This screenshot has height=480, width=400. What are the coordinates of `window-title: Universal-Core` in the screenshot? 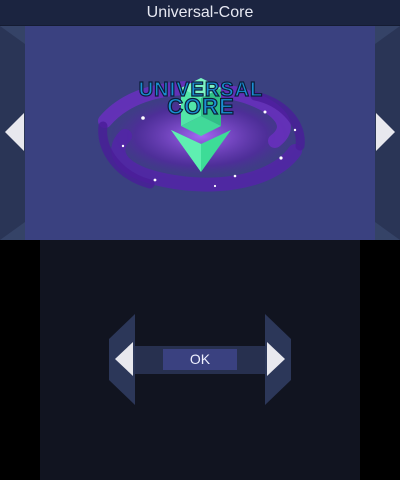 It's located at (200, 13).